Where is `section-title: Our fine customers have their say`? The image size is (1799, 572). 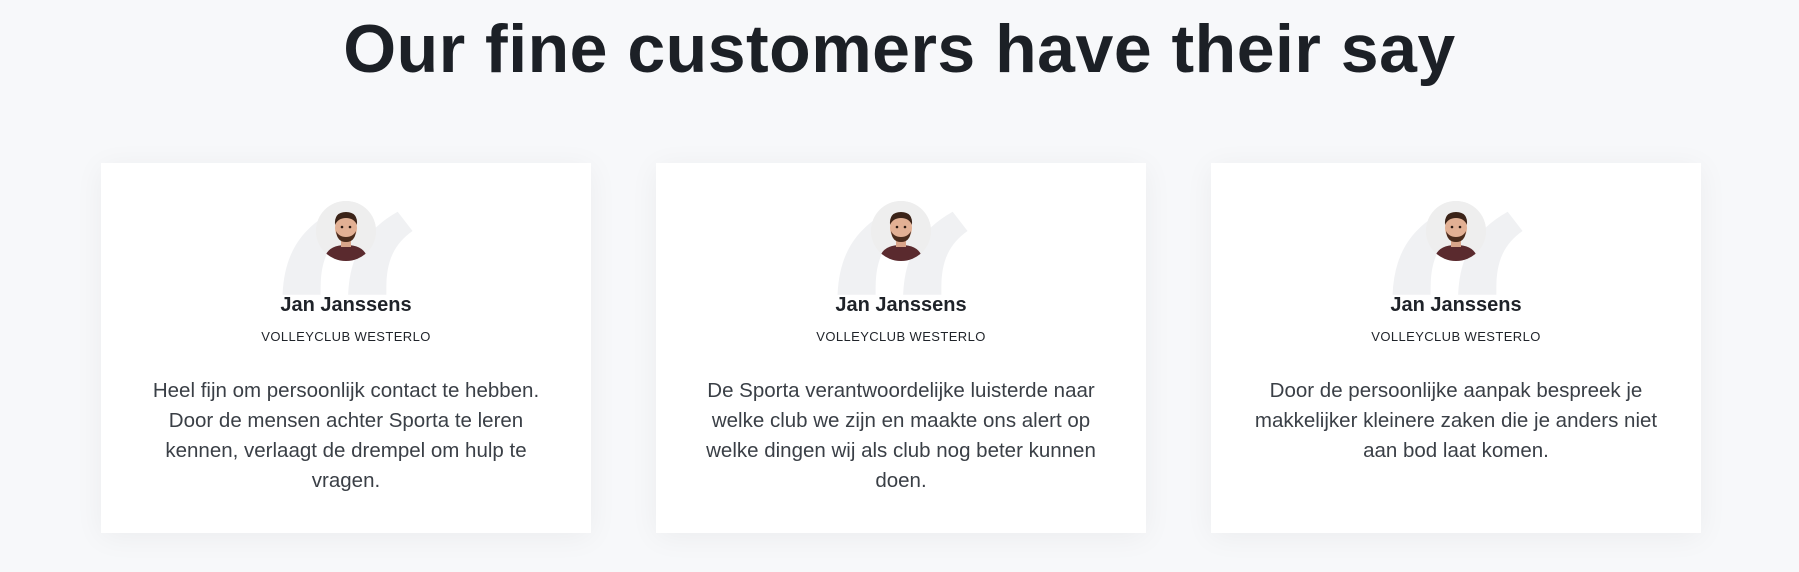 section-title: Our fine customers have their say is located at coordinates (899, 49).